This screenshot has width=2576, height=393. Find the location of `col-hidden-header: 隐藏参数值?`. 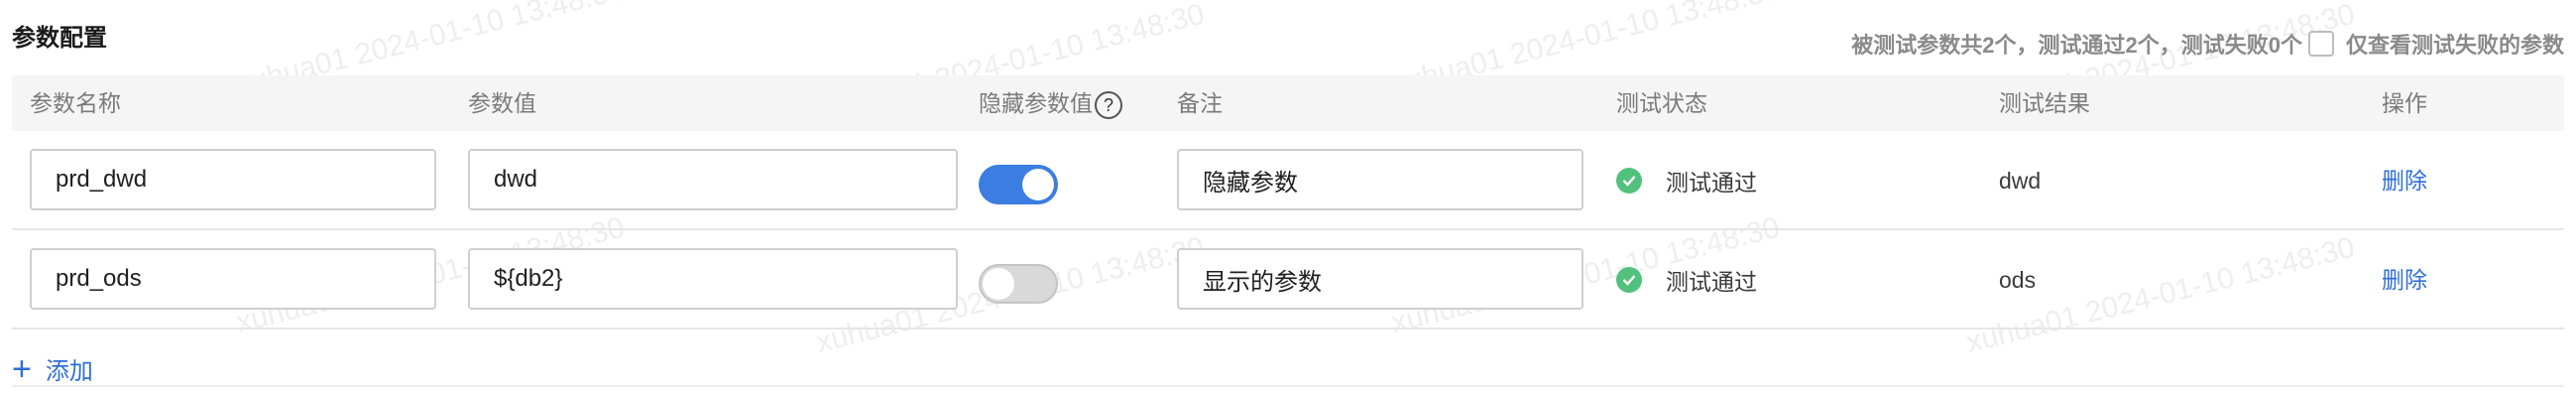

col-hidden-header: 隐藏参数值? is located at coordinates (1050, 103).